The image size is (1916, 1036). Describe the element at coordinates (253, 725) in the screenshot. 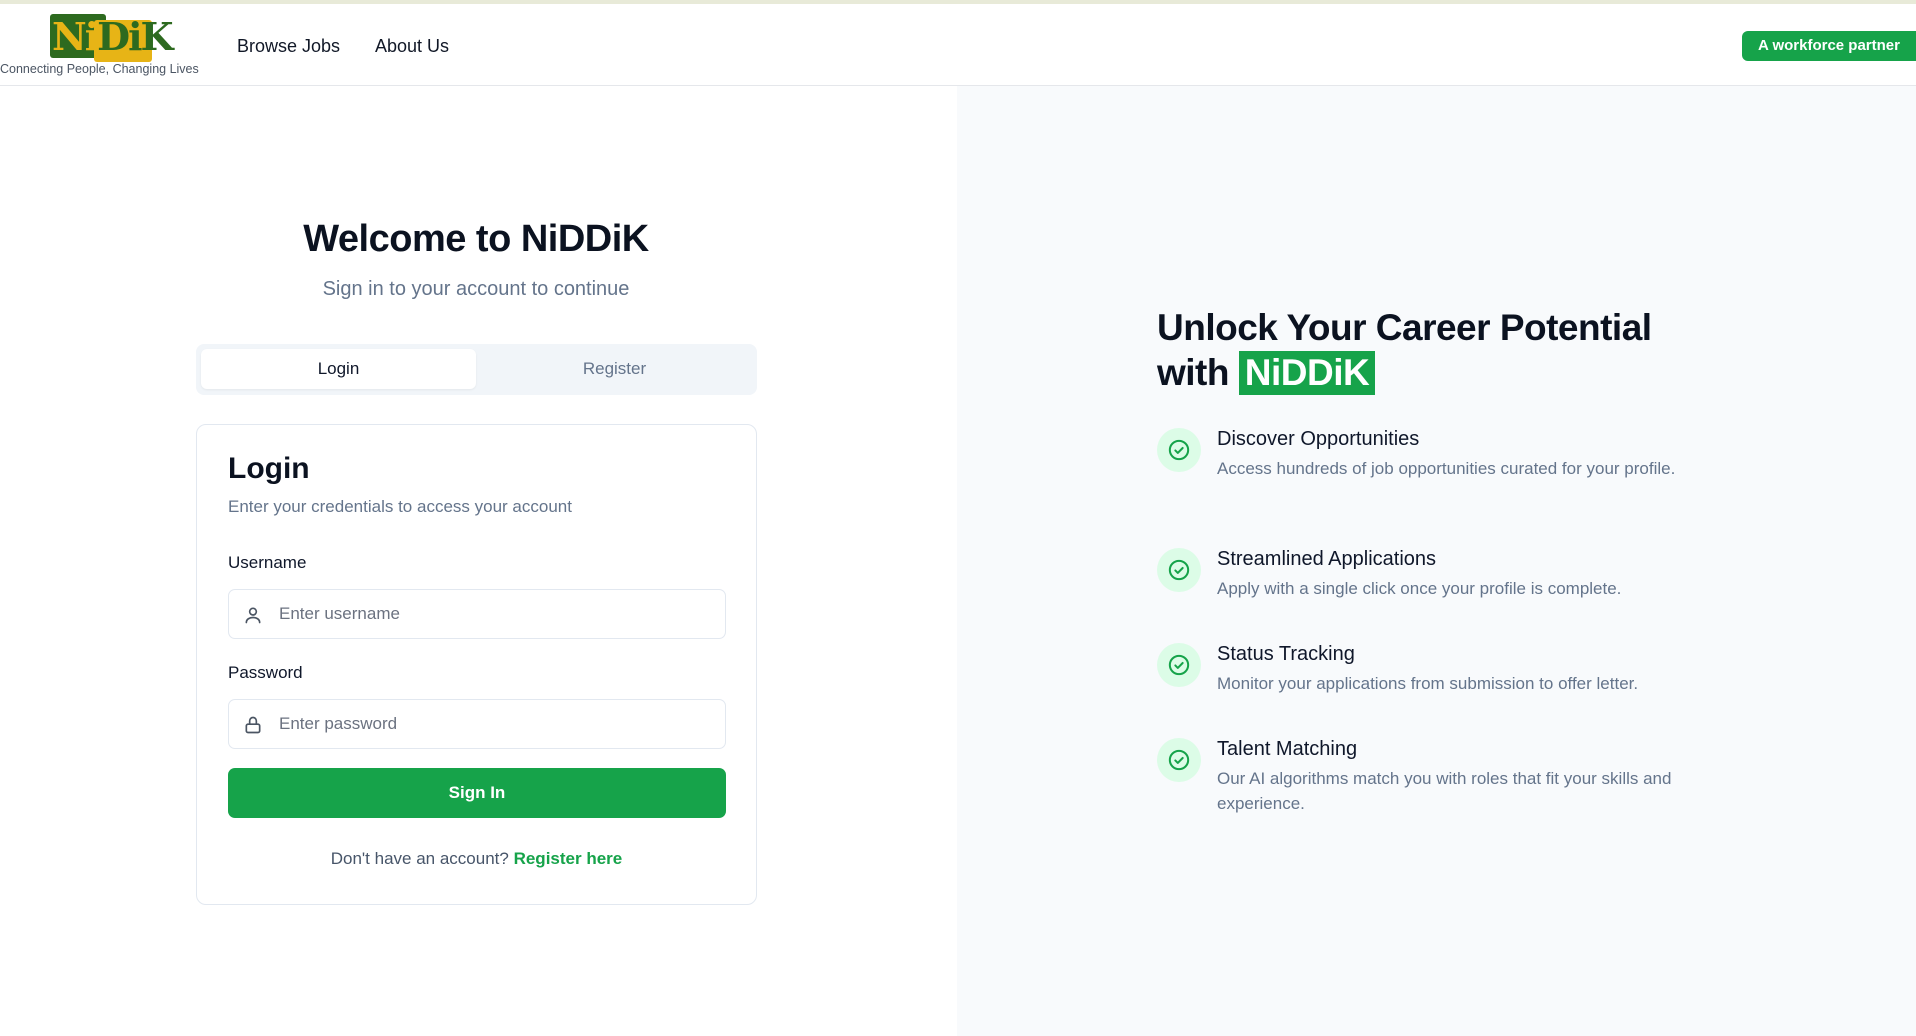

I see `lock-icon` at that location.